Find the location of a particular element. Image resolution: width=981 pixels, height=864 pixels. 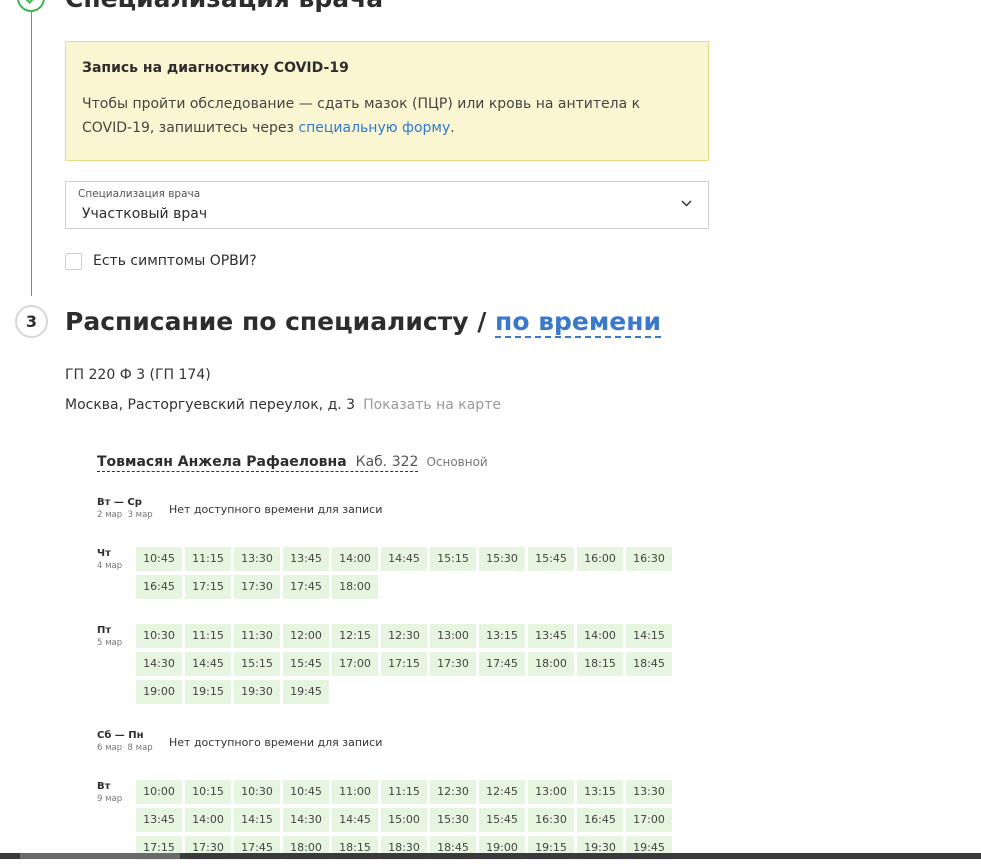

section-title-schedule: Расписание по специалисту / по времени is located at coordinates (363, 322).